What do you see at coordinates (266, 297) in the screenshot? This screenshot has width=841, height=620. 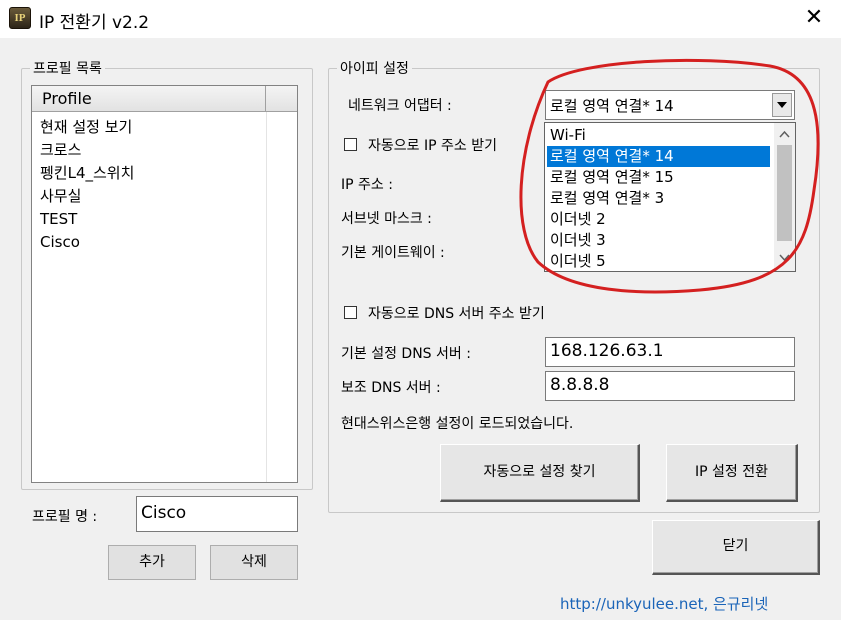 I see `profile-listbox-column-line` at bounding box center [266, 297].